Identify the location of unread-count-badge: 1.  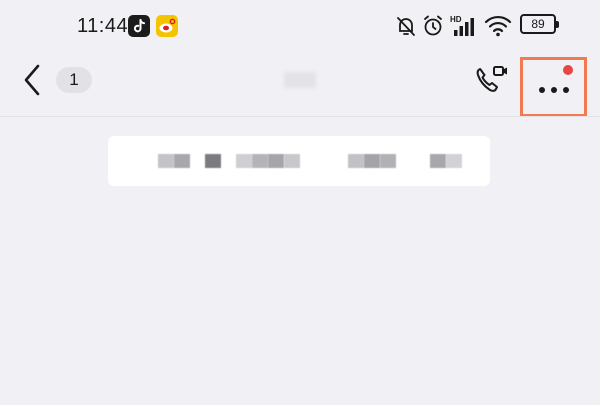
(74, 80).